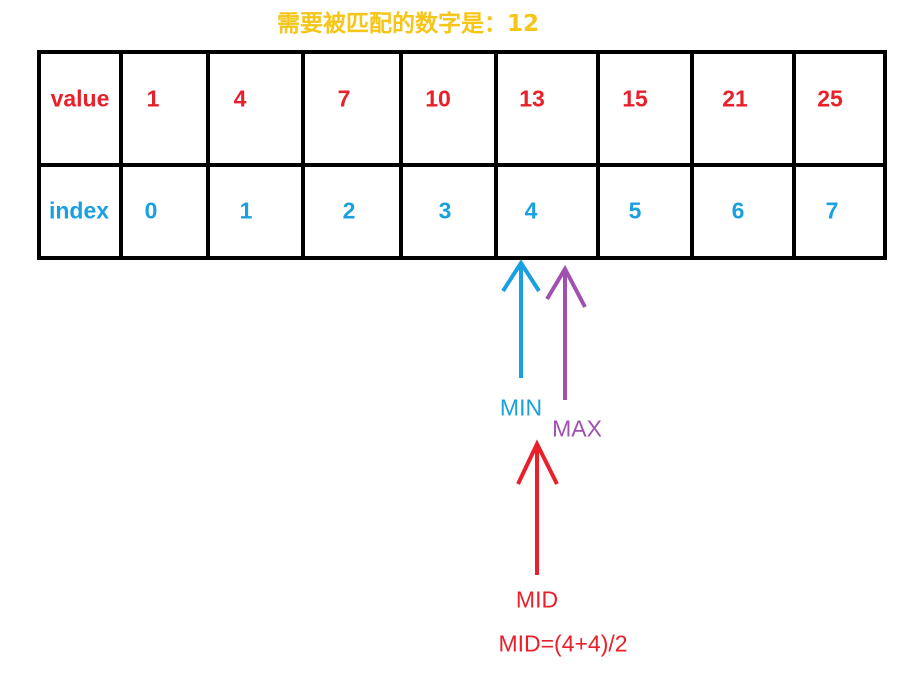 The image size is (905, 675). Describe the element at coordinates (438, 98) in the screenshot. I see `value-cell: 10` at that location.